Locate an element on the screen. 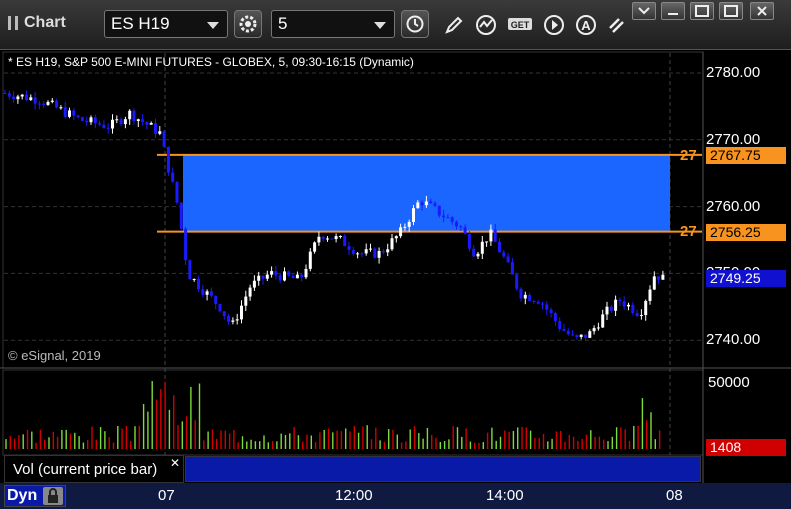 Image resolution: width=791 pixels, height=509 pixels. time-axis-label: 08 is located at coordinates (674, 495).